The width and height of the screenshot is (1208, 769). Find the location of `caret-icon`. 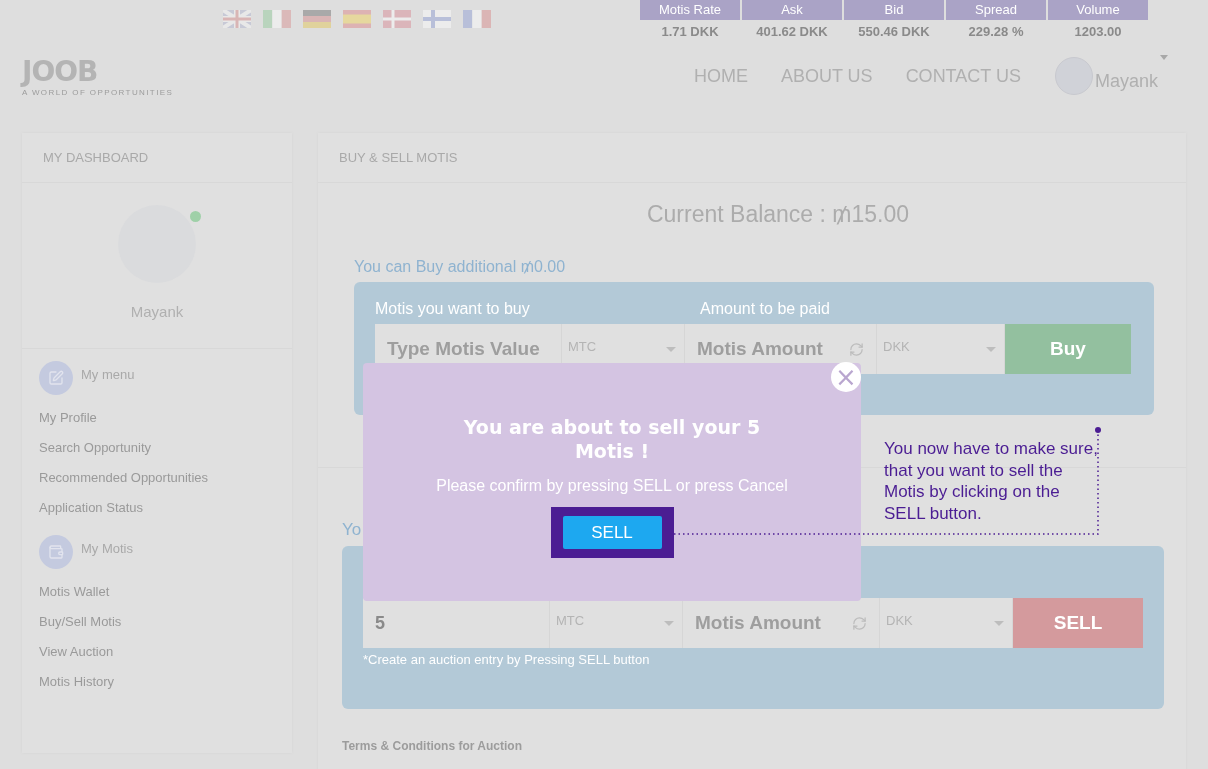

caret-icon is located at coordinates (1164, 57).